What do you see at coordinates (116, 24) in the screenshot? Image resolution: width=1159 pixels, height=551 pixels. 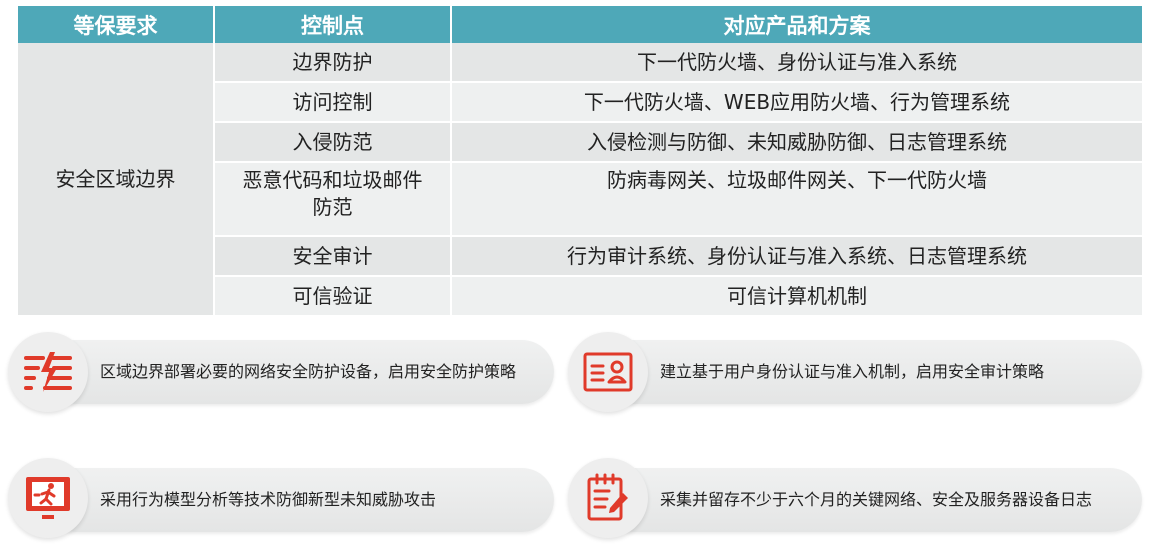 I see `header-requirement: 等保要求` at bounding box center [116, 24].